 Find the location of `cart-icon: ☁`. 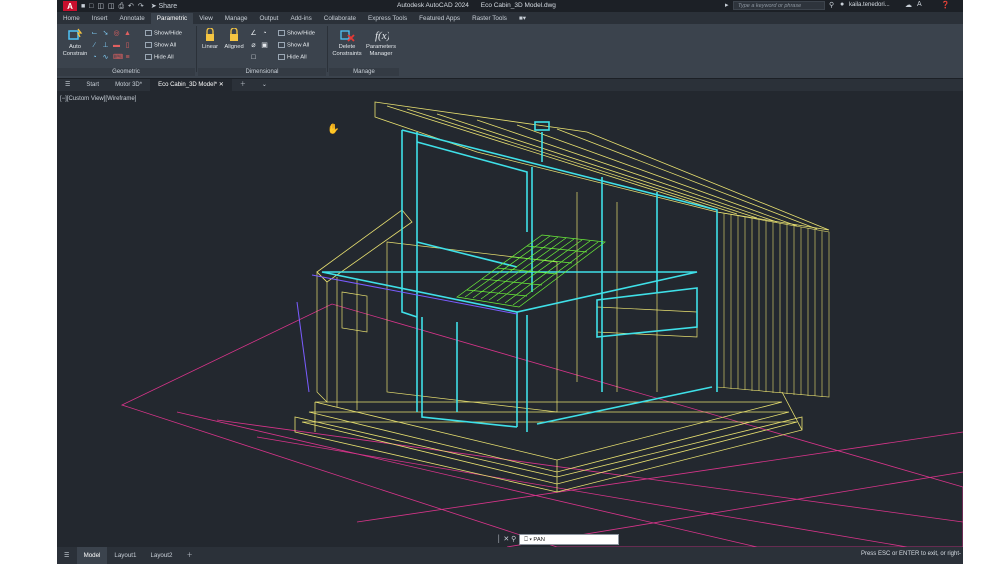

cart-icon: ☁ is located at coordinates (908, 5).